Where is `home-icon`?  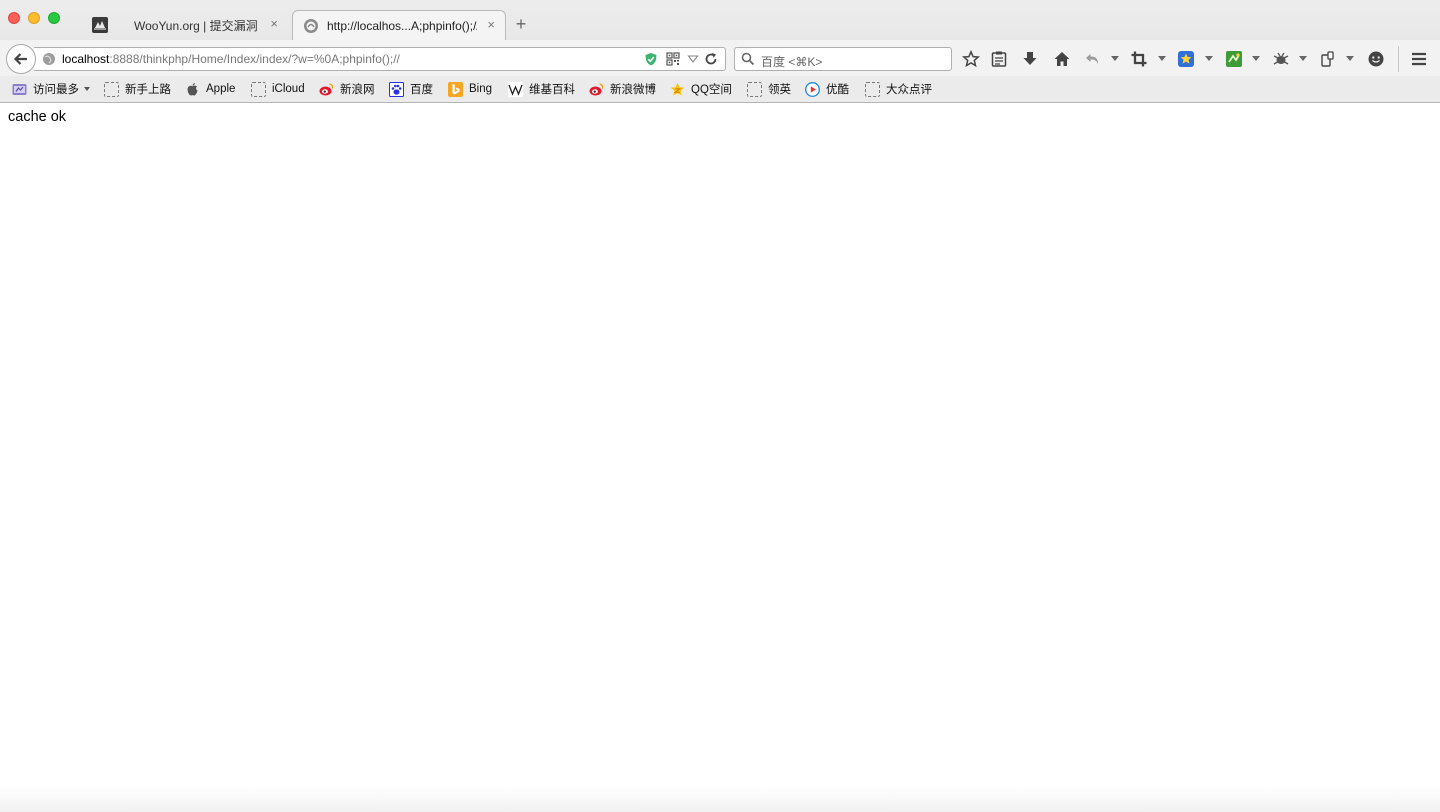 home-icon is located at coordinates (1062, 59).